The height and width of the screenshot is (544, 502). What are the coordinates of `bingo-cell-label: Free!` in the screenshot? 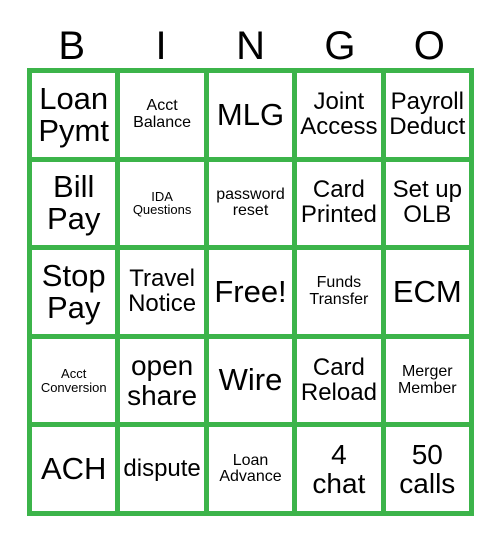 It's located at (250, 291).